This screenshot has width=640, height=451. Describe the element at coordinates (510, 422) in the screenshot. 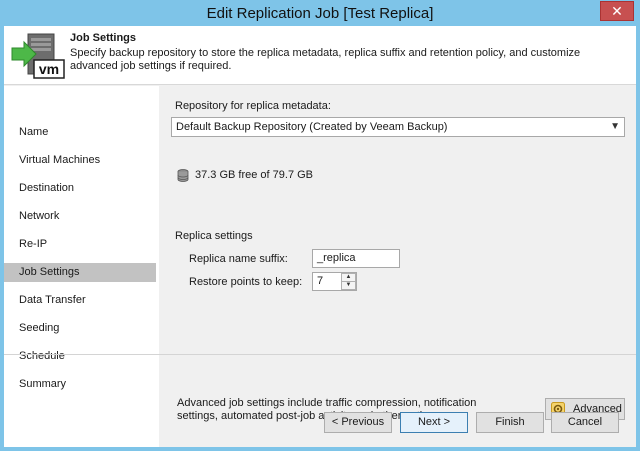

I see `finish-button: Finish` at that location.